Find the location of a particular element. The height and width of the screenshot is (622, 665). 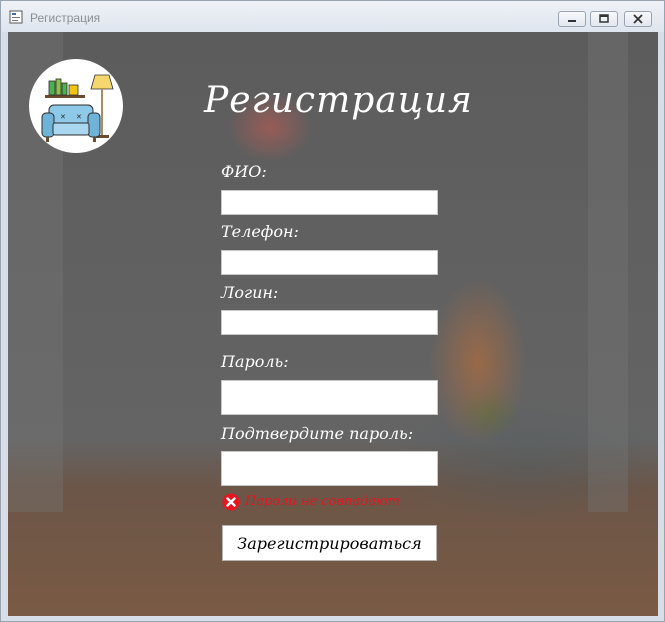

restore-button is located at coordinates (604, 19).